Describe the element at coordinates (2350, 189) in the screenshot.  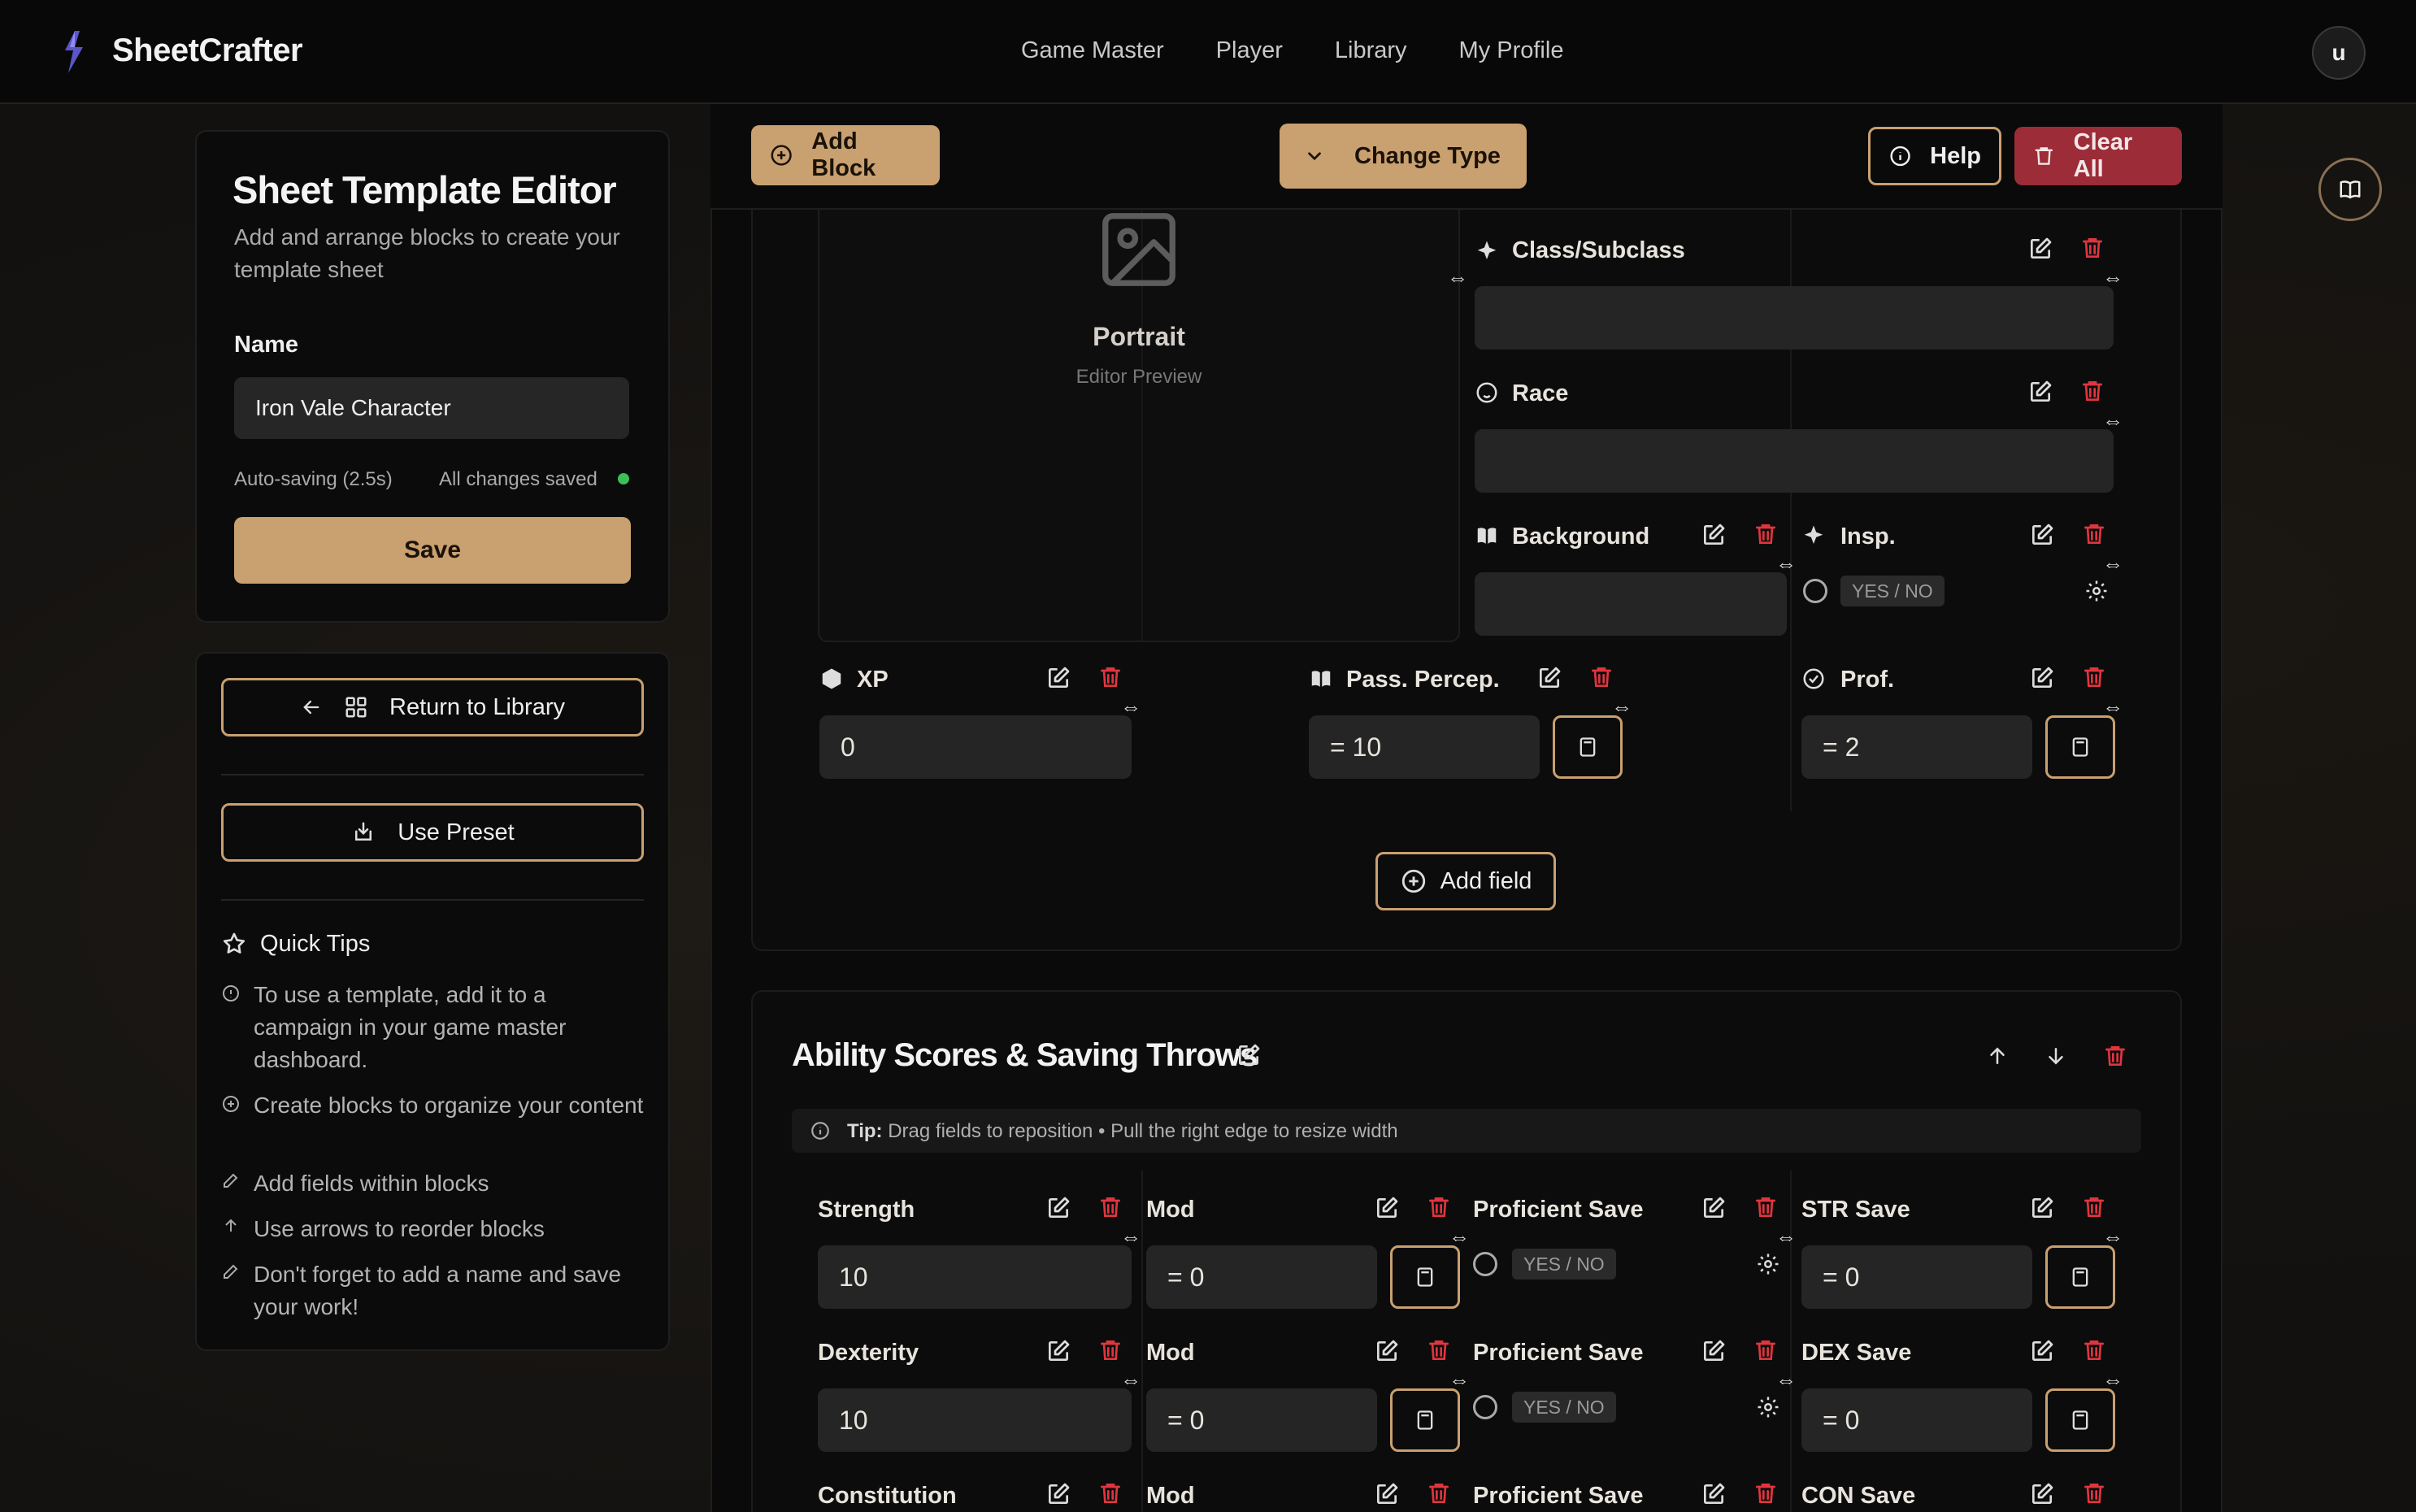
I see `rules-reference-button` at that location.